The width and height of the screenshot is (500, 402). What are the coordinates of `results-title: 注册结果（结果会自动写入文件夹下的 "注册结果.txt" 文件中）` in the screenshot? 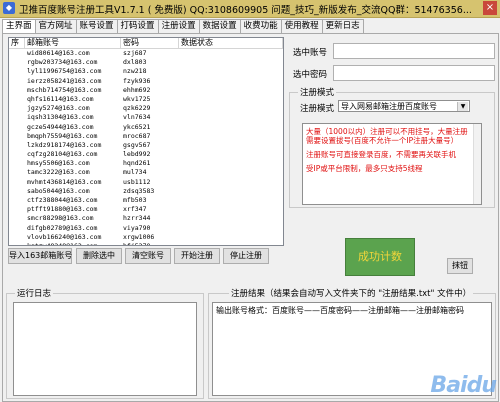 It's located at (351, 293).